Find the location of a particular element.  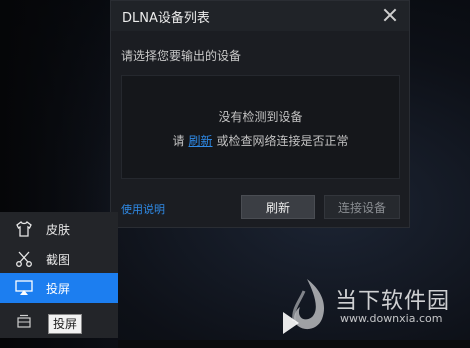

control-bar is located at coordinates (294, 344).